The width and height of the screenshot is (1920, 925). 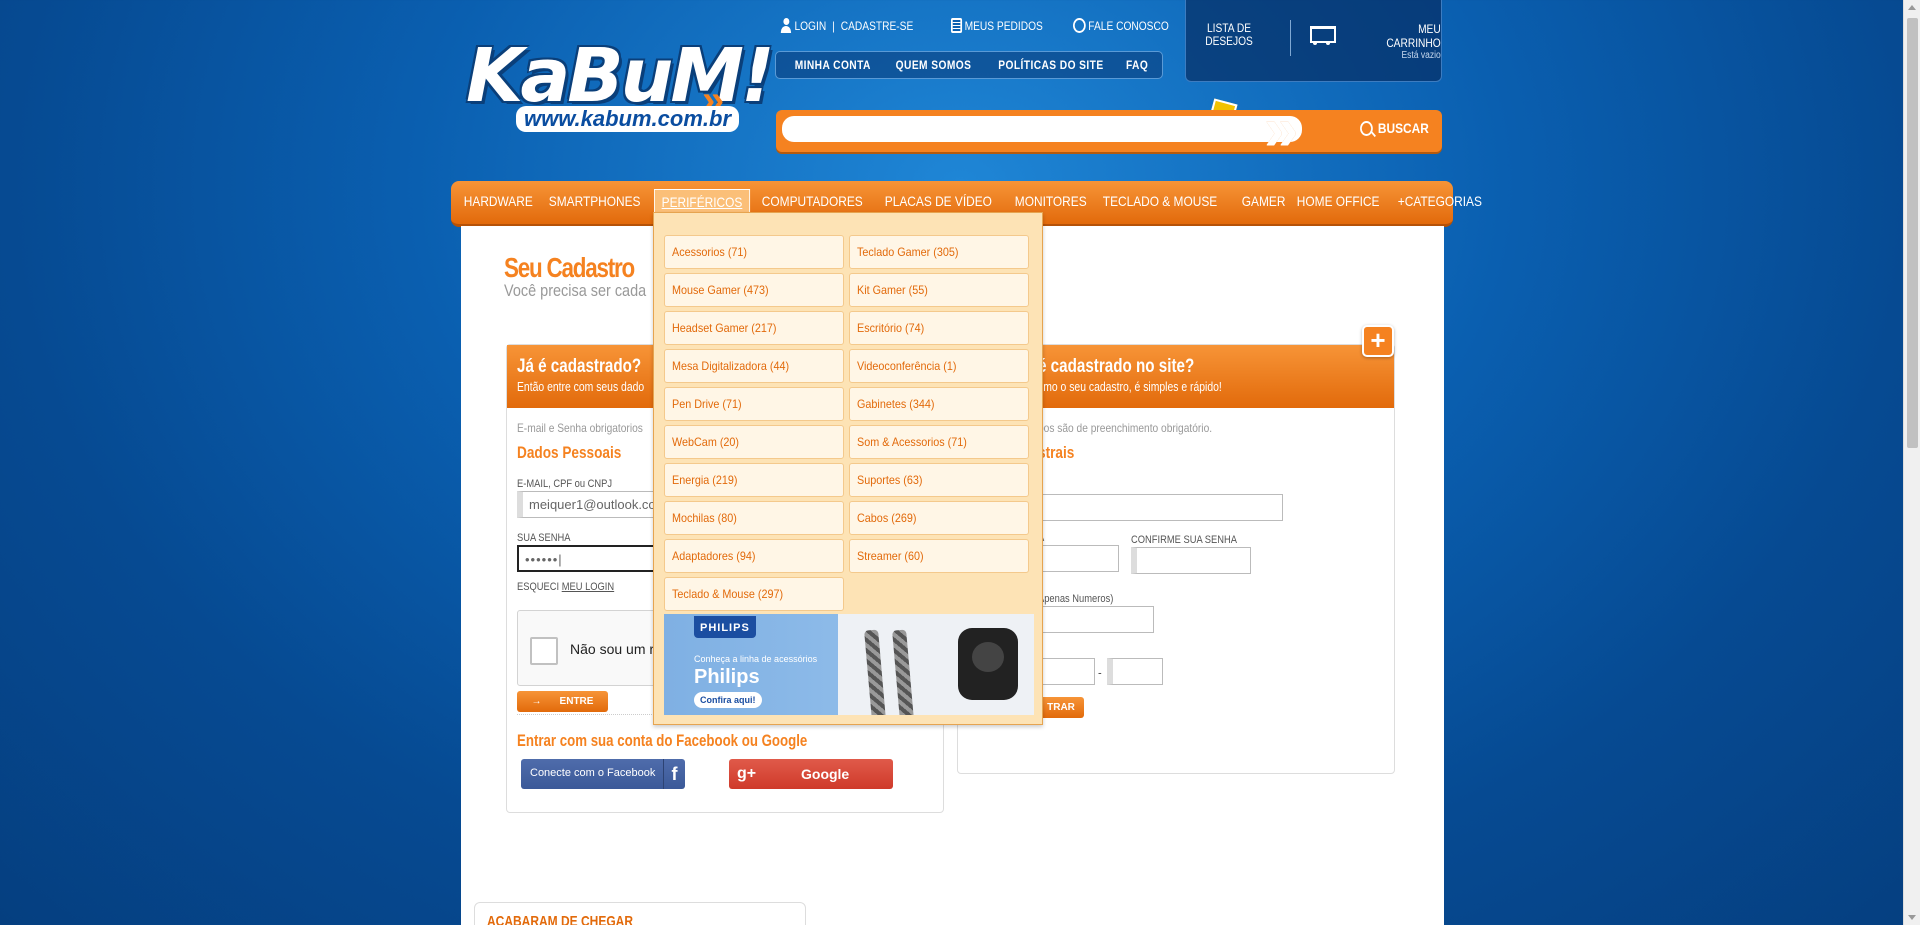 I want to click on category-more: +CATEGORIAS, so click(x=1440, y=202).